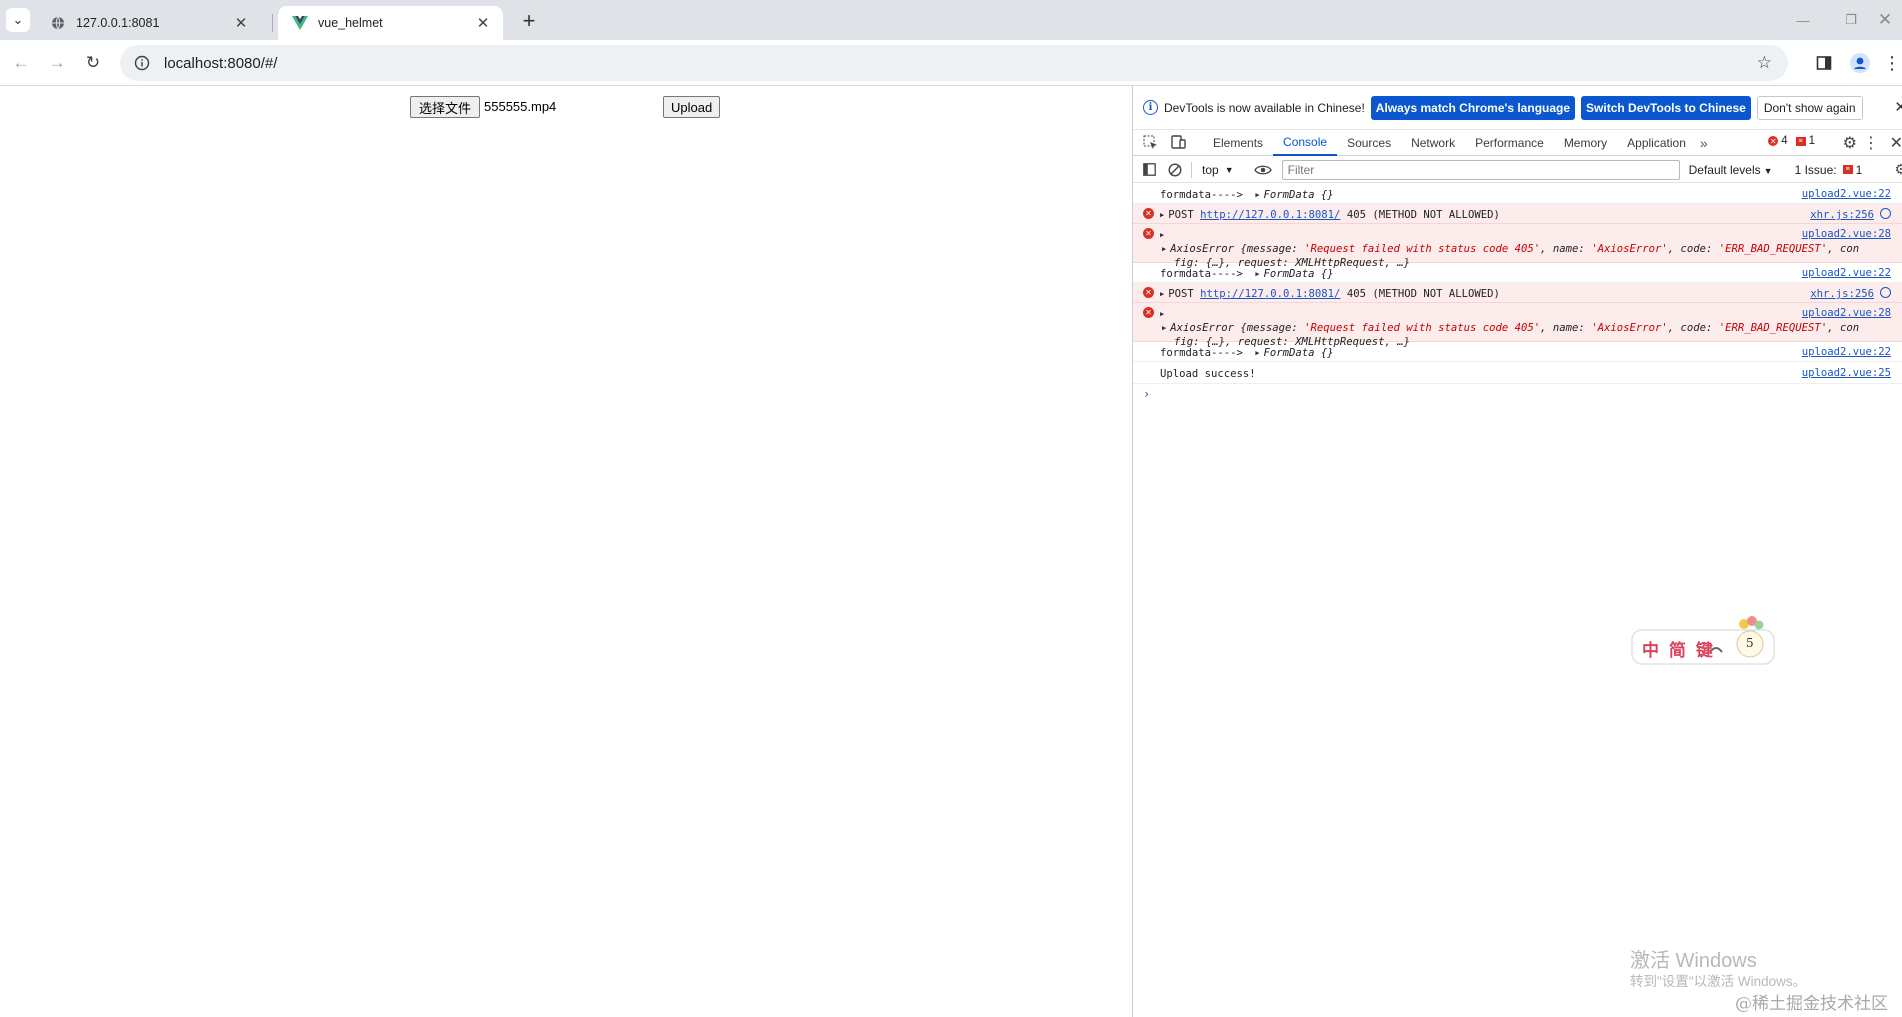  What do you see at coordinates (1693, 961) in the screenshot?
I see `activate-windows-title: 激活 Windows` at bounding box center [1693, 961].